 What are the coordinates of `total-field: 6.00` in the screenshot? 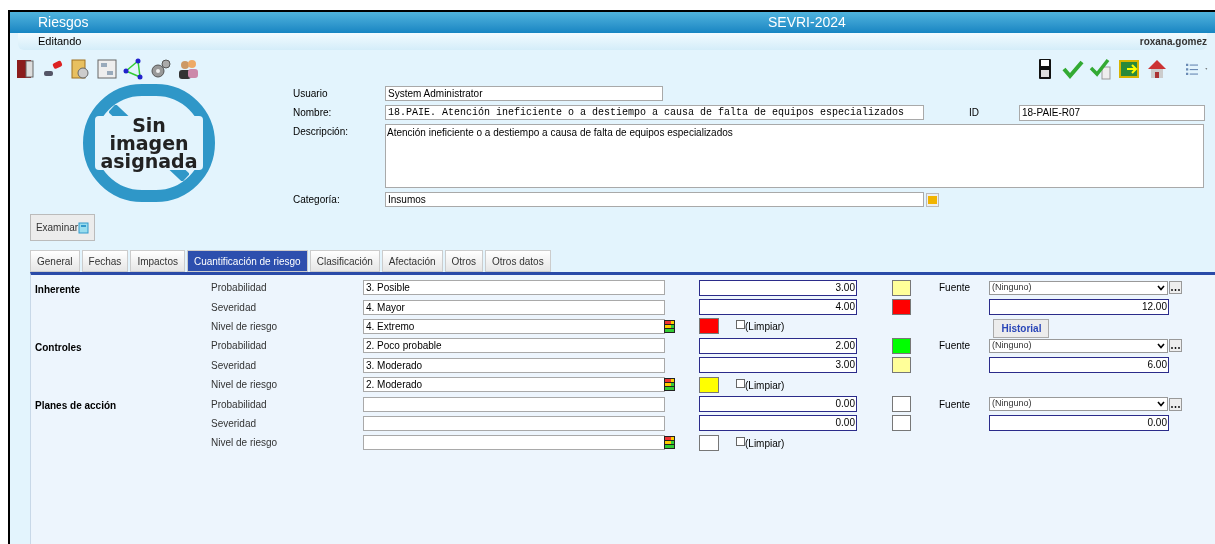 It's located at (1079, 365).